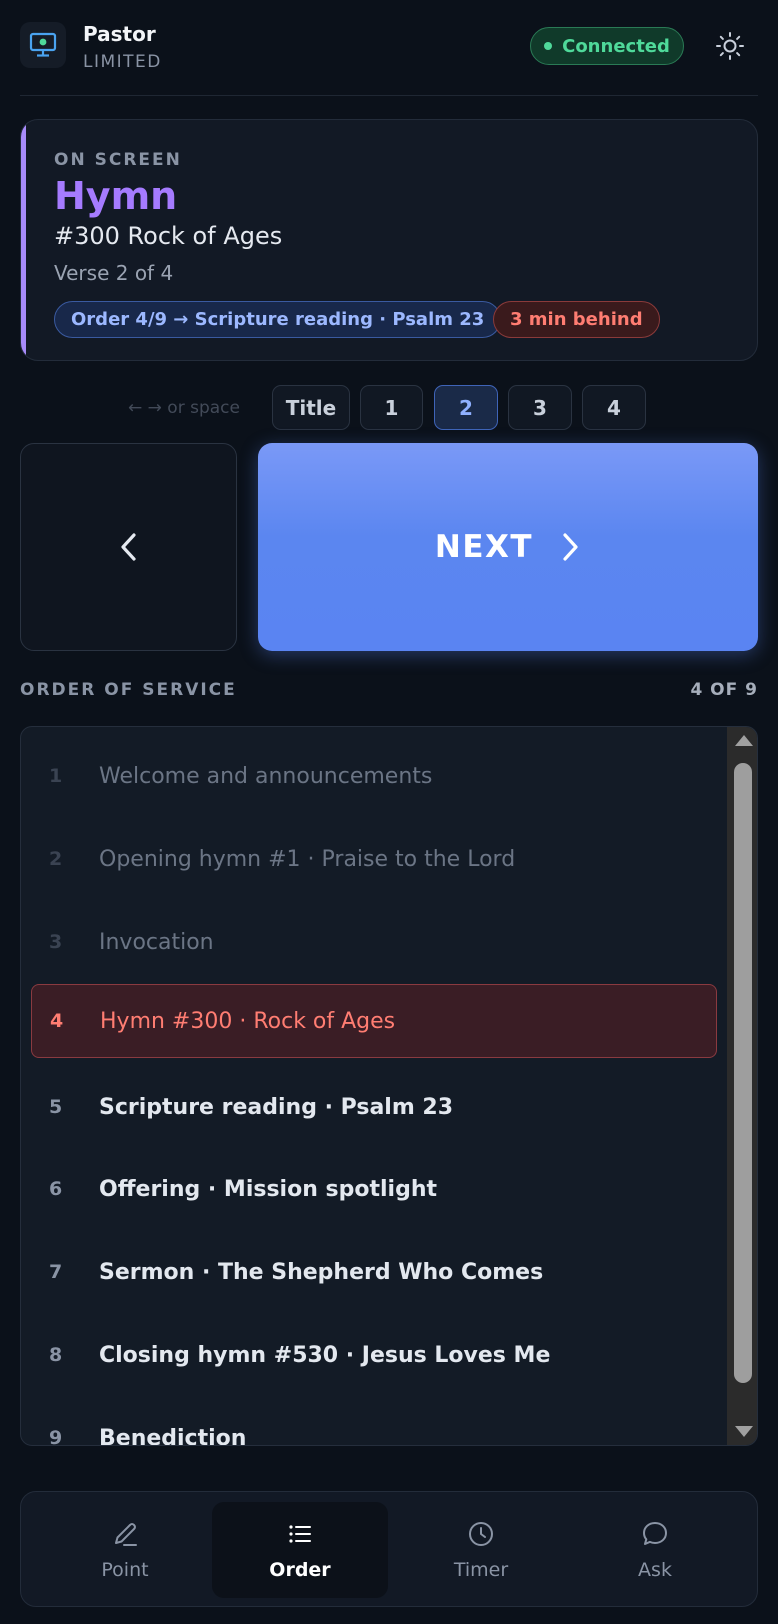 The width and height of the screenshot is (778, 1624). Describe the element at coordinates (268, 1189) in the screenshot. I see `order-item-label: Offering · Mission spotlight` at that location.